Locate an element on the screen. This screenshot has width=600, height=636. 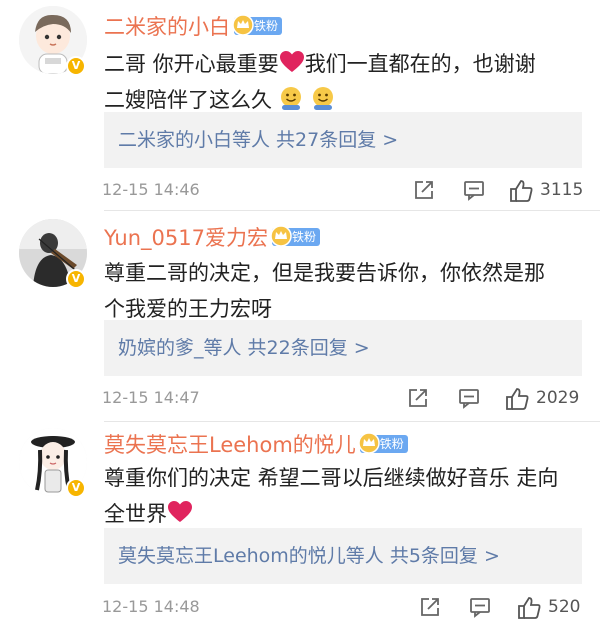
comment-meta: 12-15 14:48 520 is located at coordinates (342, 607).